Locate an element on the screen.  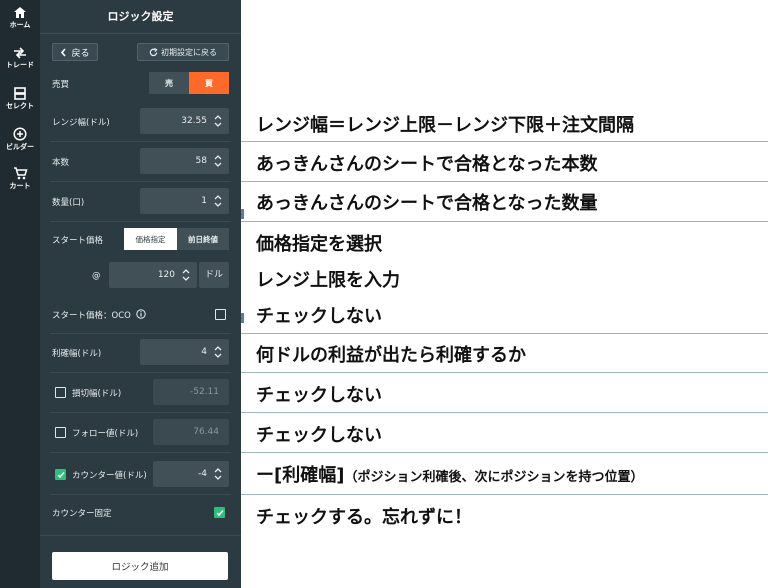
counter-label: カウンター値(ドル) is located at coordinates (109, 476).